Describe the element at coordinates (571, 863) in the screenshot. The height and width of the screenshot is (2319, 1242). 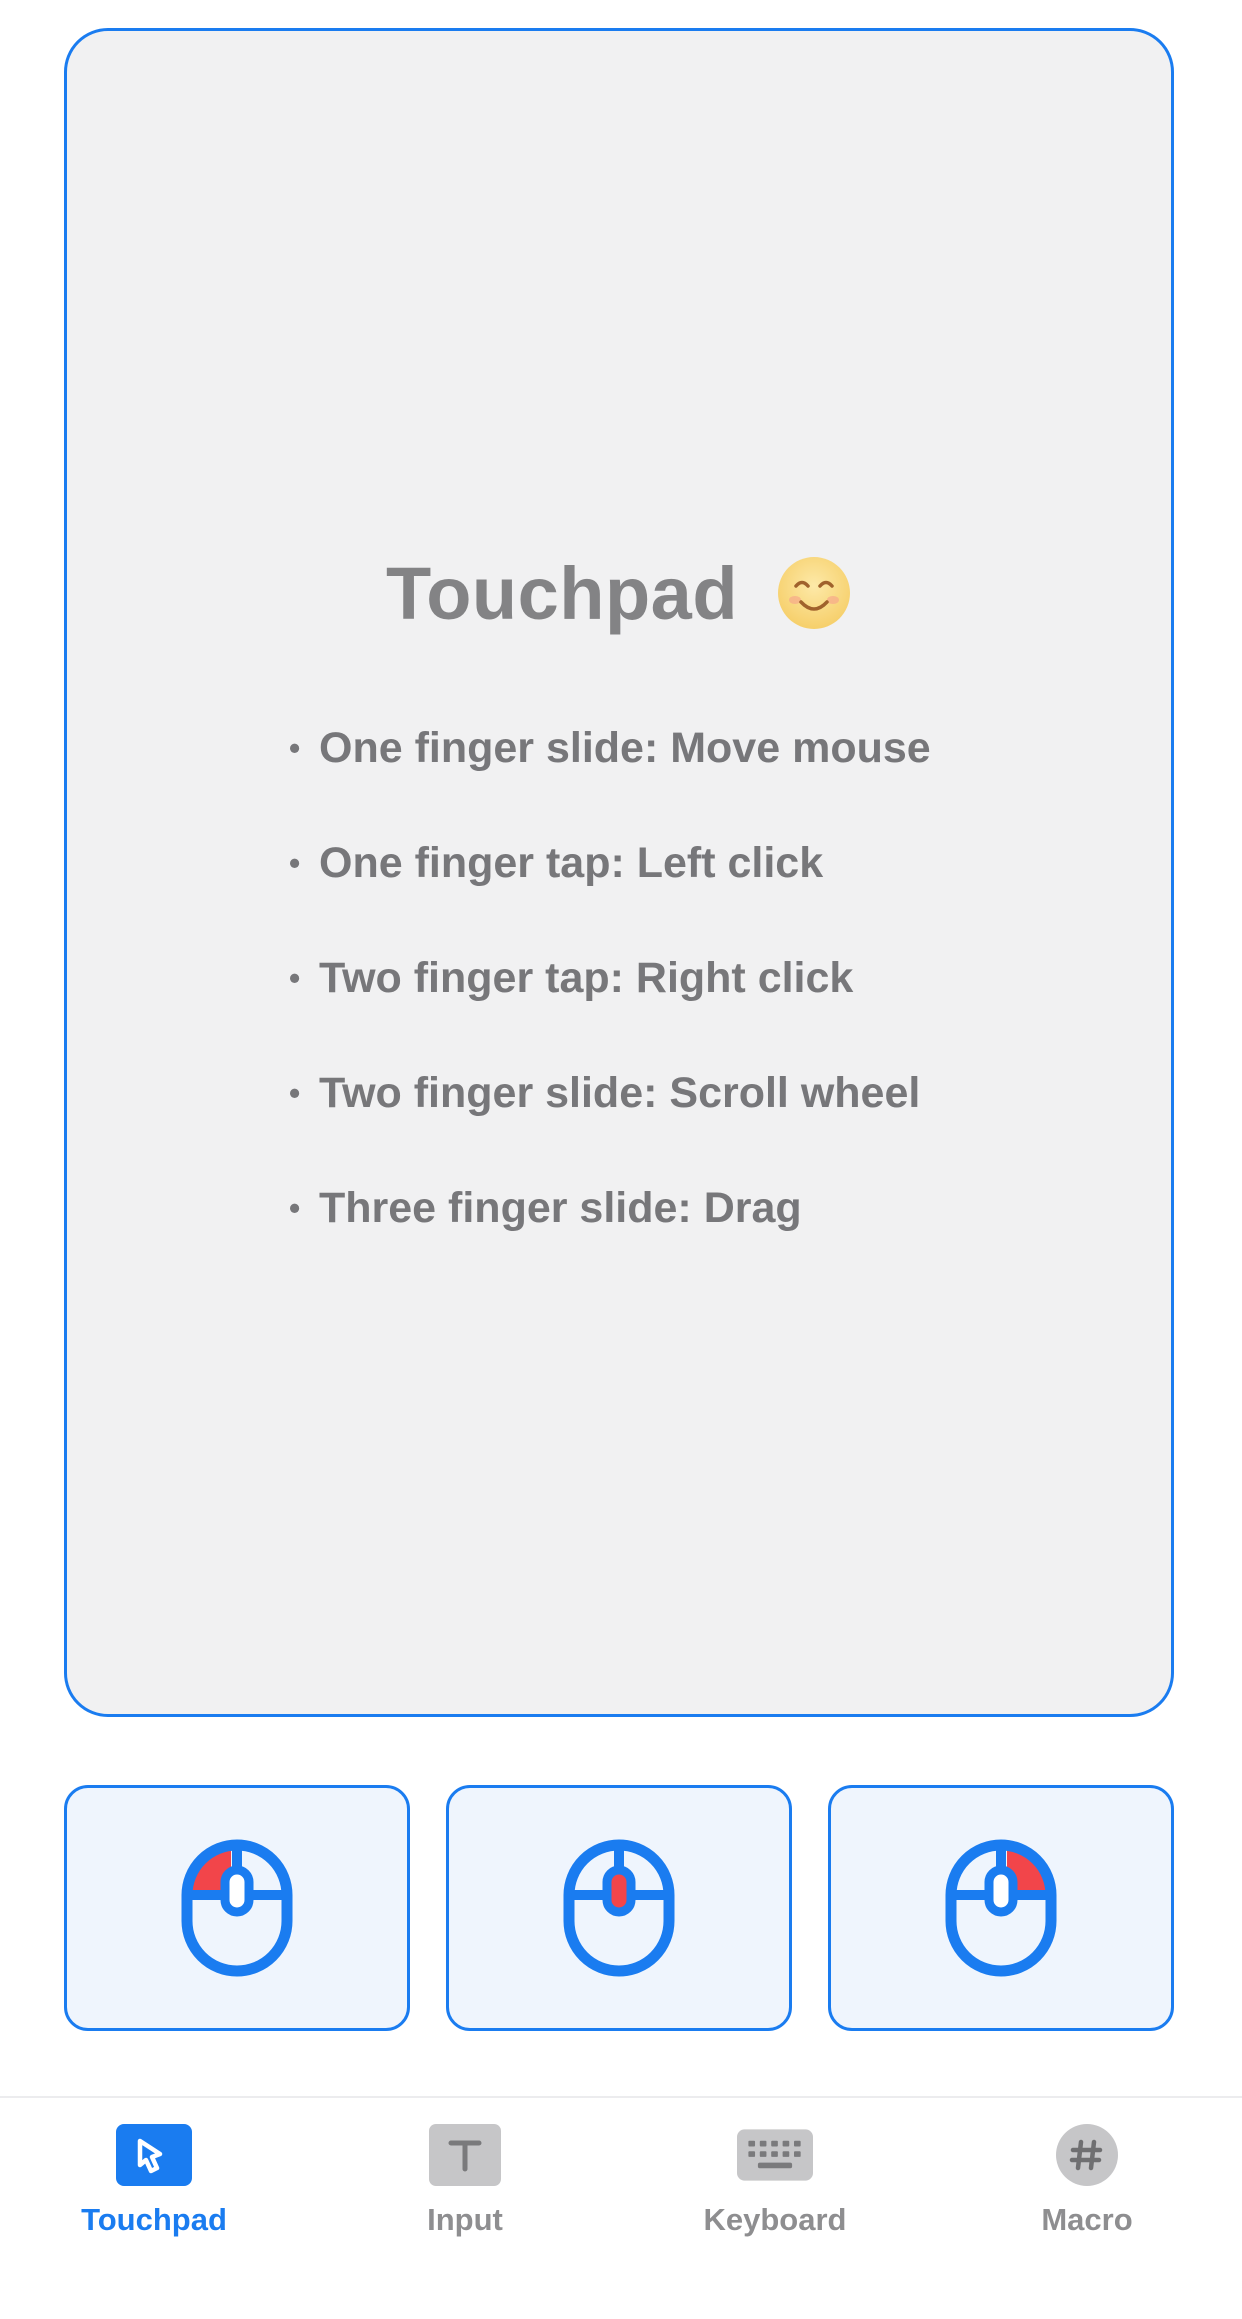
I see `tip-text: One finger tap: Left click` at that location.